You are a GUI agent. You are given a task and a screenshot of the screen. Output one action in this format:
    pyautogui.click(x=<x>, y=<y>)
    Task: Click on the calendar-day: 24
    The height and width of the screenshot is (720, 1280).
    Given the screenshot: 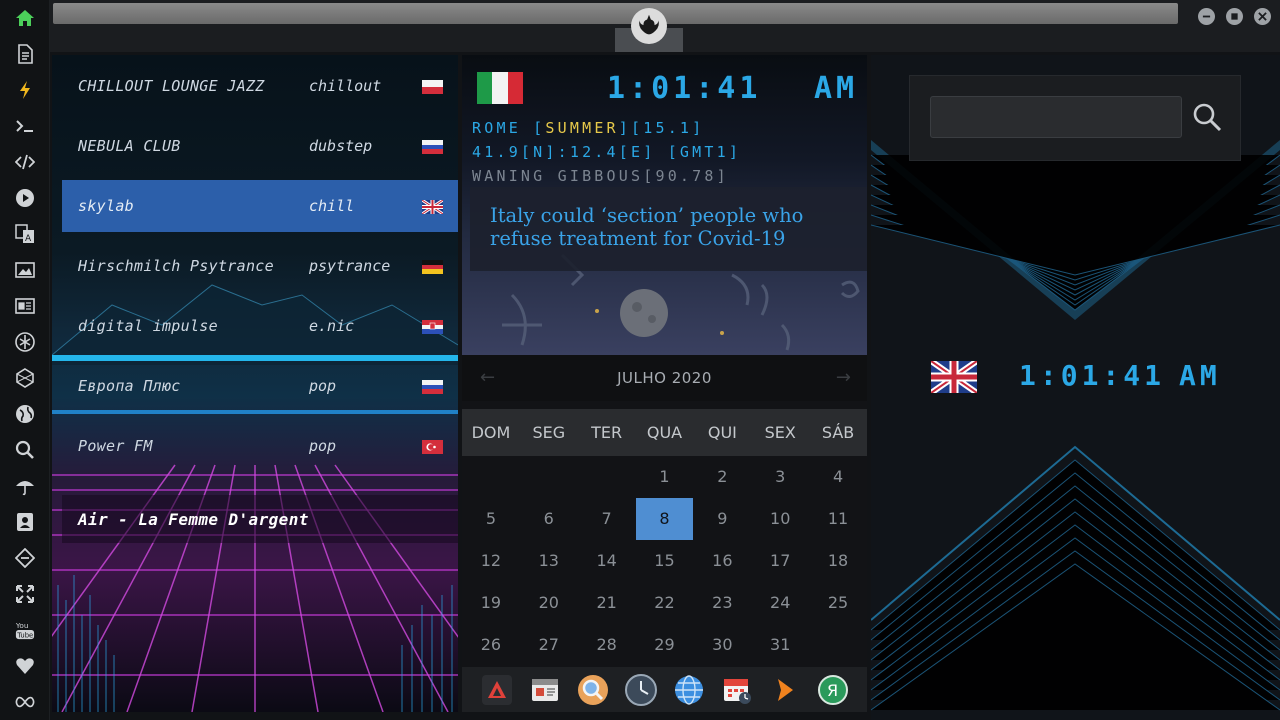 What is the action you would take?
    pyautogui.click(x=780, y=603)
    